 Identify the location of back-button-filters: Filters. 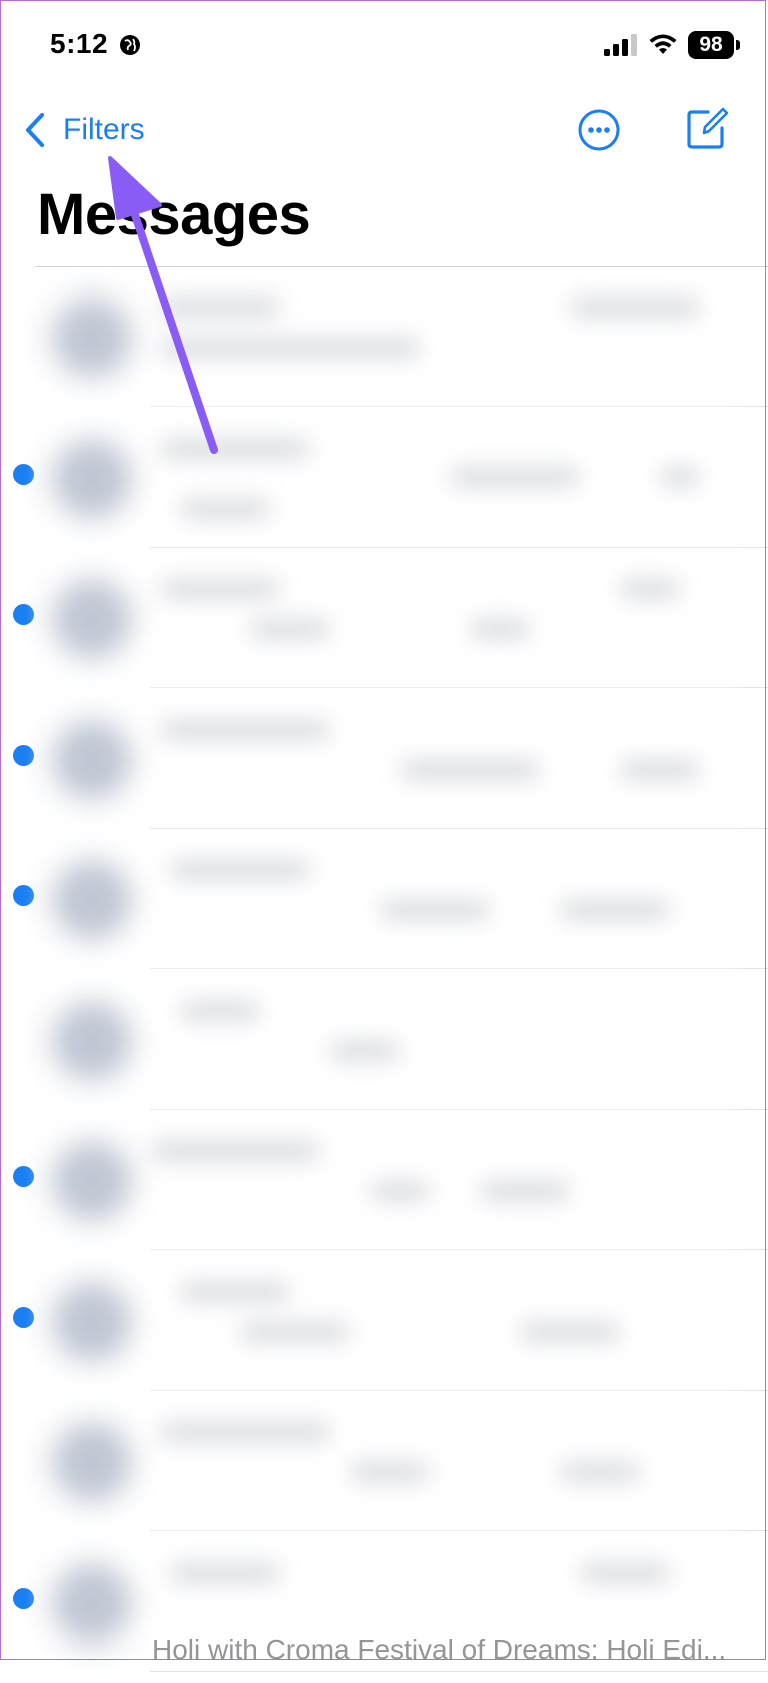
(104, 130).